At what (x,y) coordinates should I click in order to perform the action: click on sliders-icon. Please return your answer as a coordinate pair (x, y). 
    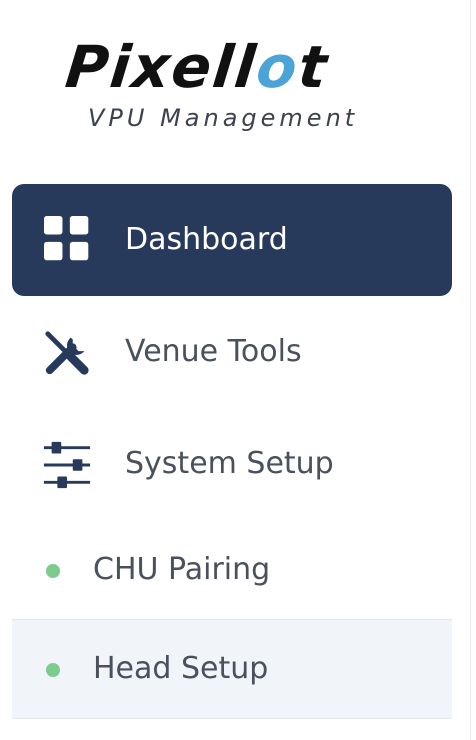
    Looking at the image, I should click on (67, 465).